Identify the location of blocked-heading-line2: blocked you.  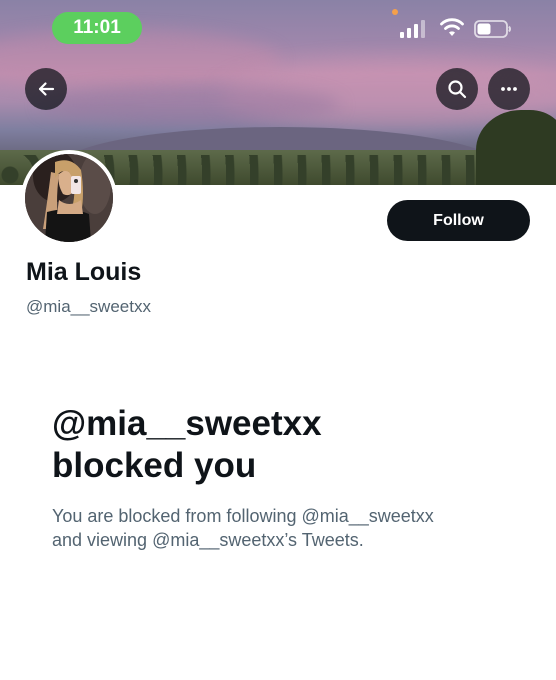
(154, 465).